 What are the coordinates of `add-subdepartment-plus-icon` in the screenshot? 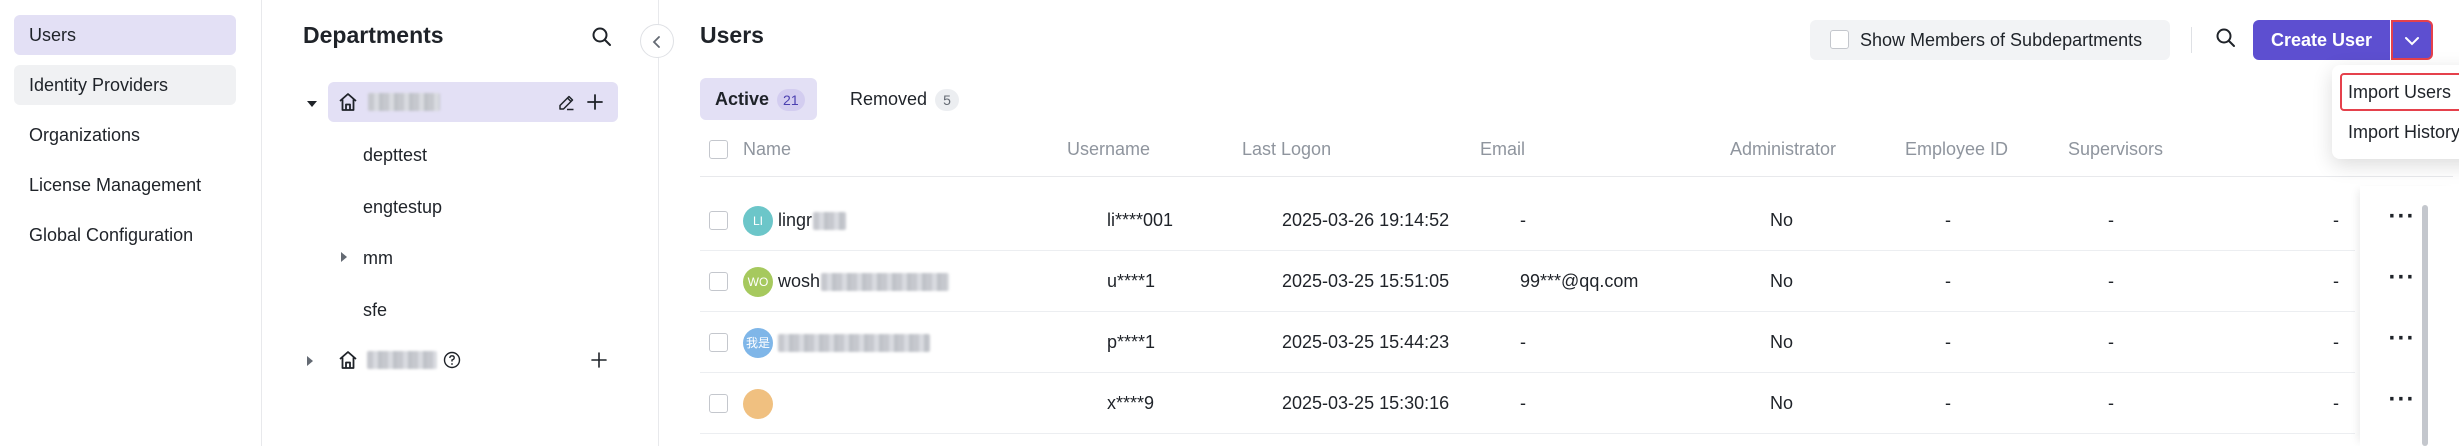 It's located at (595, 104).